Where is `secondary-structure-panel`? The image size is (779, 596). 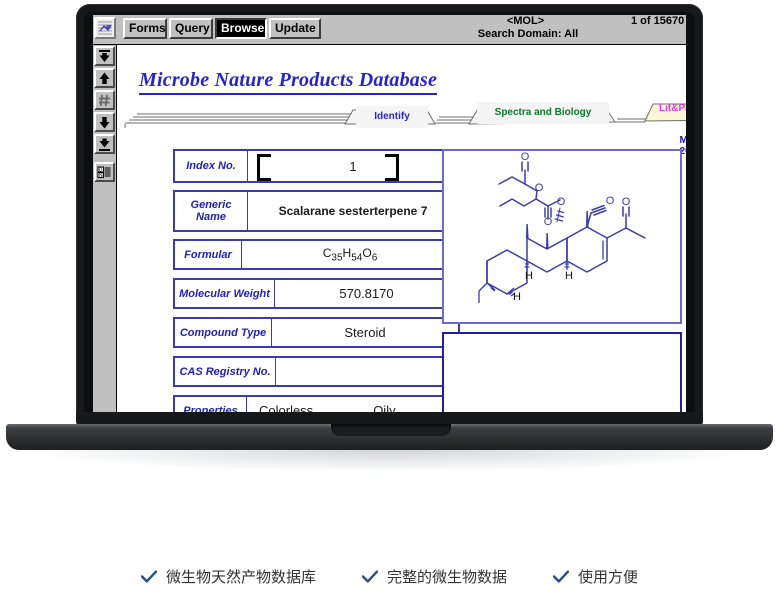 secondary-structure-panel is located at coordinates (562, 374).